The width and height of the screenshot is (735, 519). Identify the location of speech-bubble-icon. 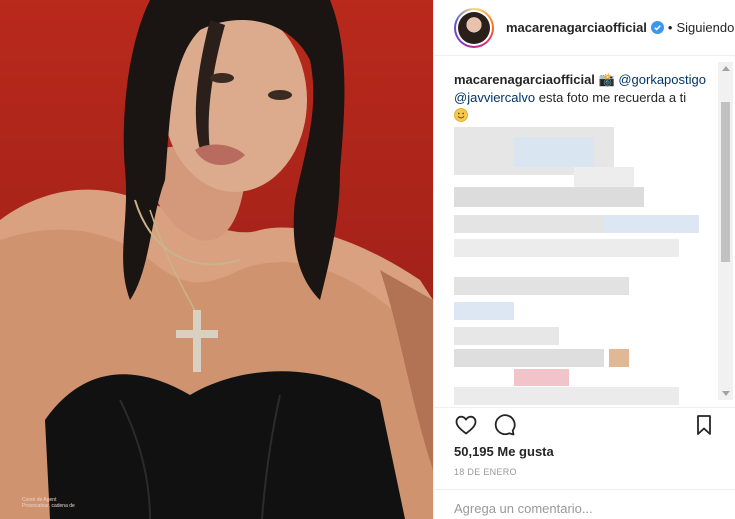
(504, 425).